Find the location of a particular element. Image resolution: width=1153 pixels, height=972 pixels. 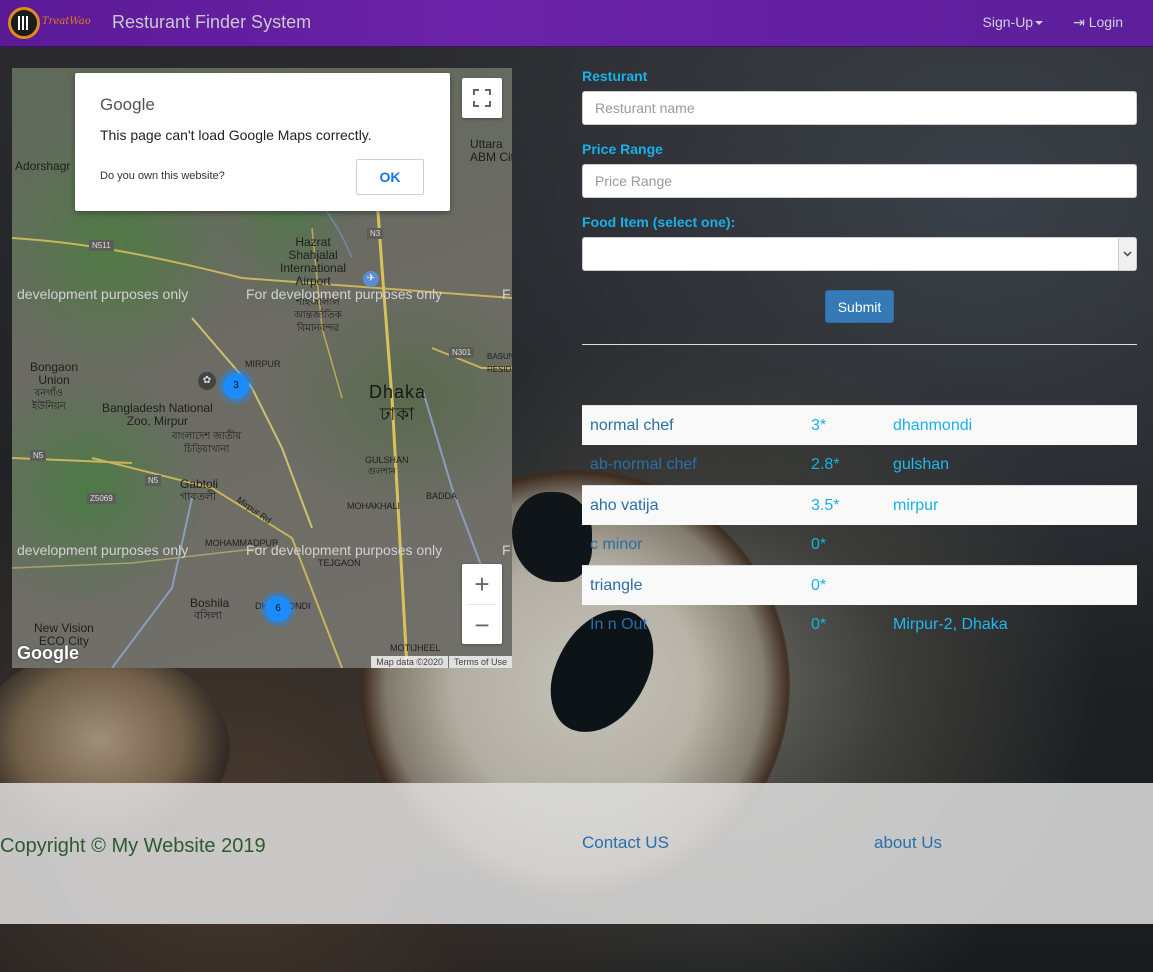

restaurant-name: c minor is located at coordinates (696, 545).